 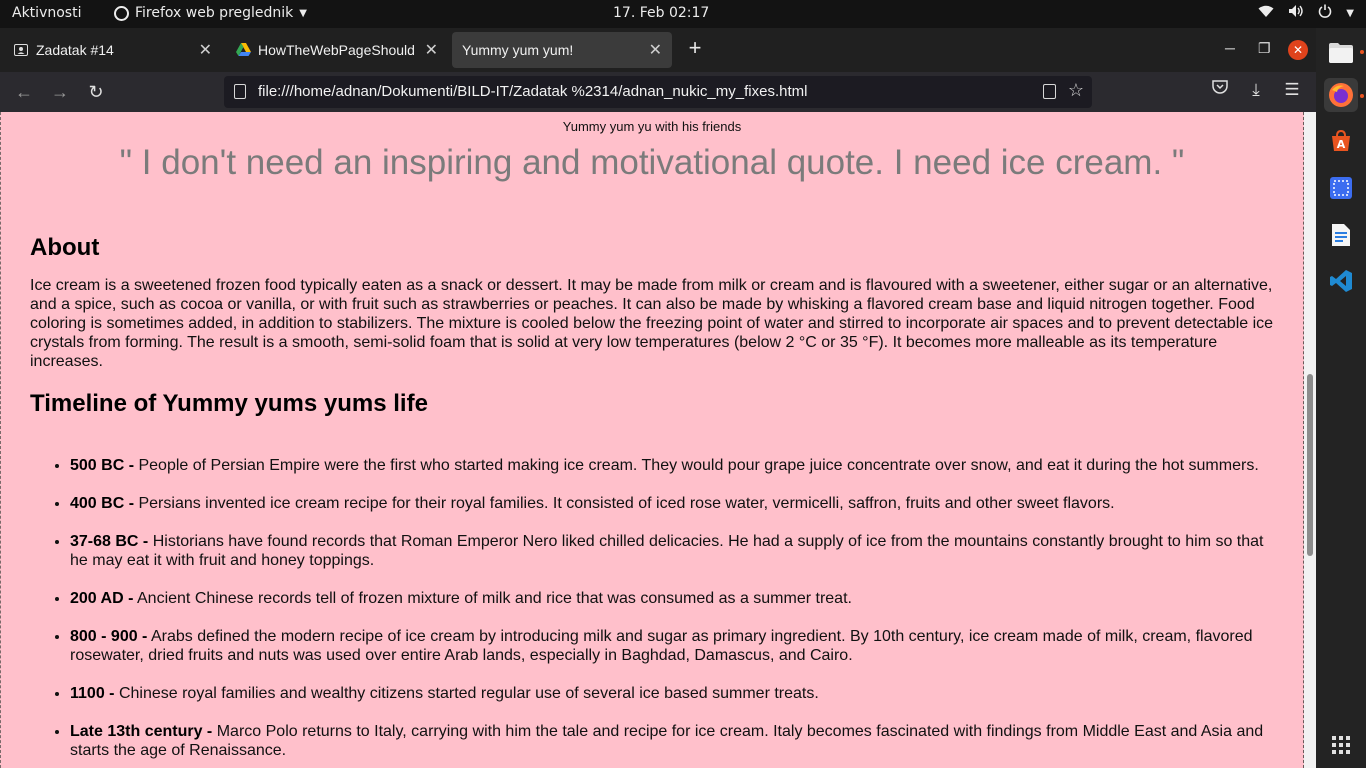 What do you see at coordinates (102, 598) in the screenshot?
I see `timeline-year: 200 AD -` at bounding box center [102, 598].